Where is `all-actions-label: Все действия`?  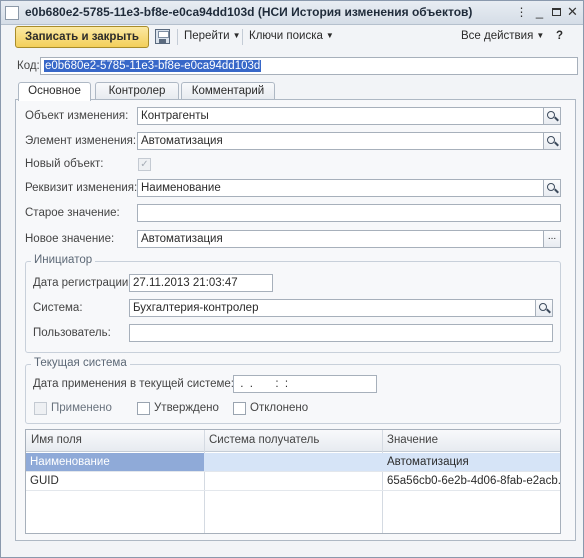 all-actions-label: Все действия is located at coordinates (497, 36).